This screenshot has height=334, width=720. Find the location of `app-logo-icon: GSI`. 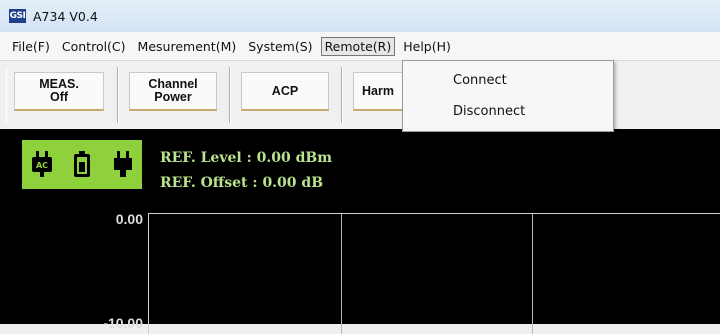

app-logo-icon: GSI is located at coordinates (17, 16).